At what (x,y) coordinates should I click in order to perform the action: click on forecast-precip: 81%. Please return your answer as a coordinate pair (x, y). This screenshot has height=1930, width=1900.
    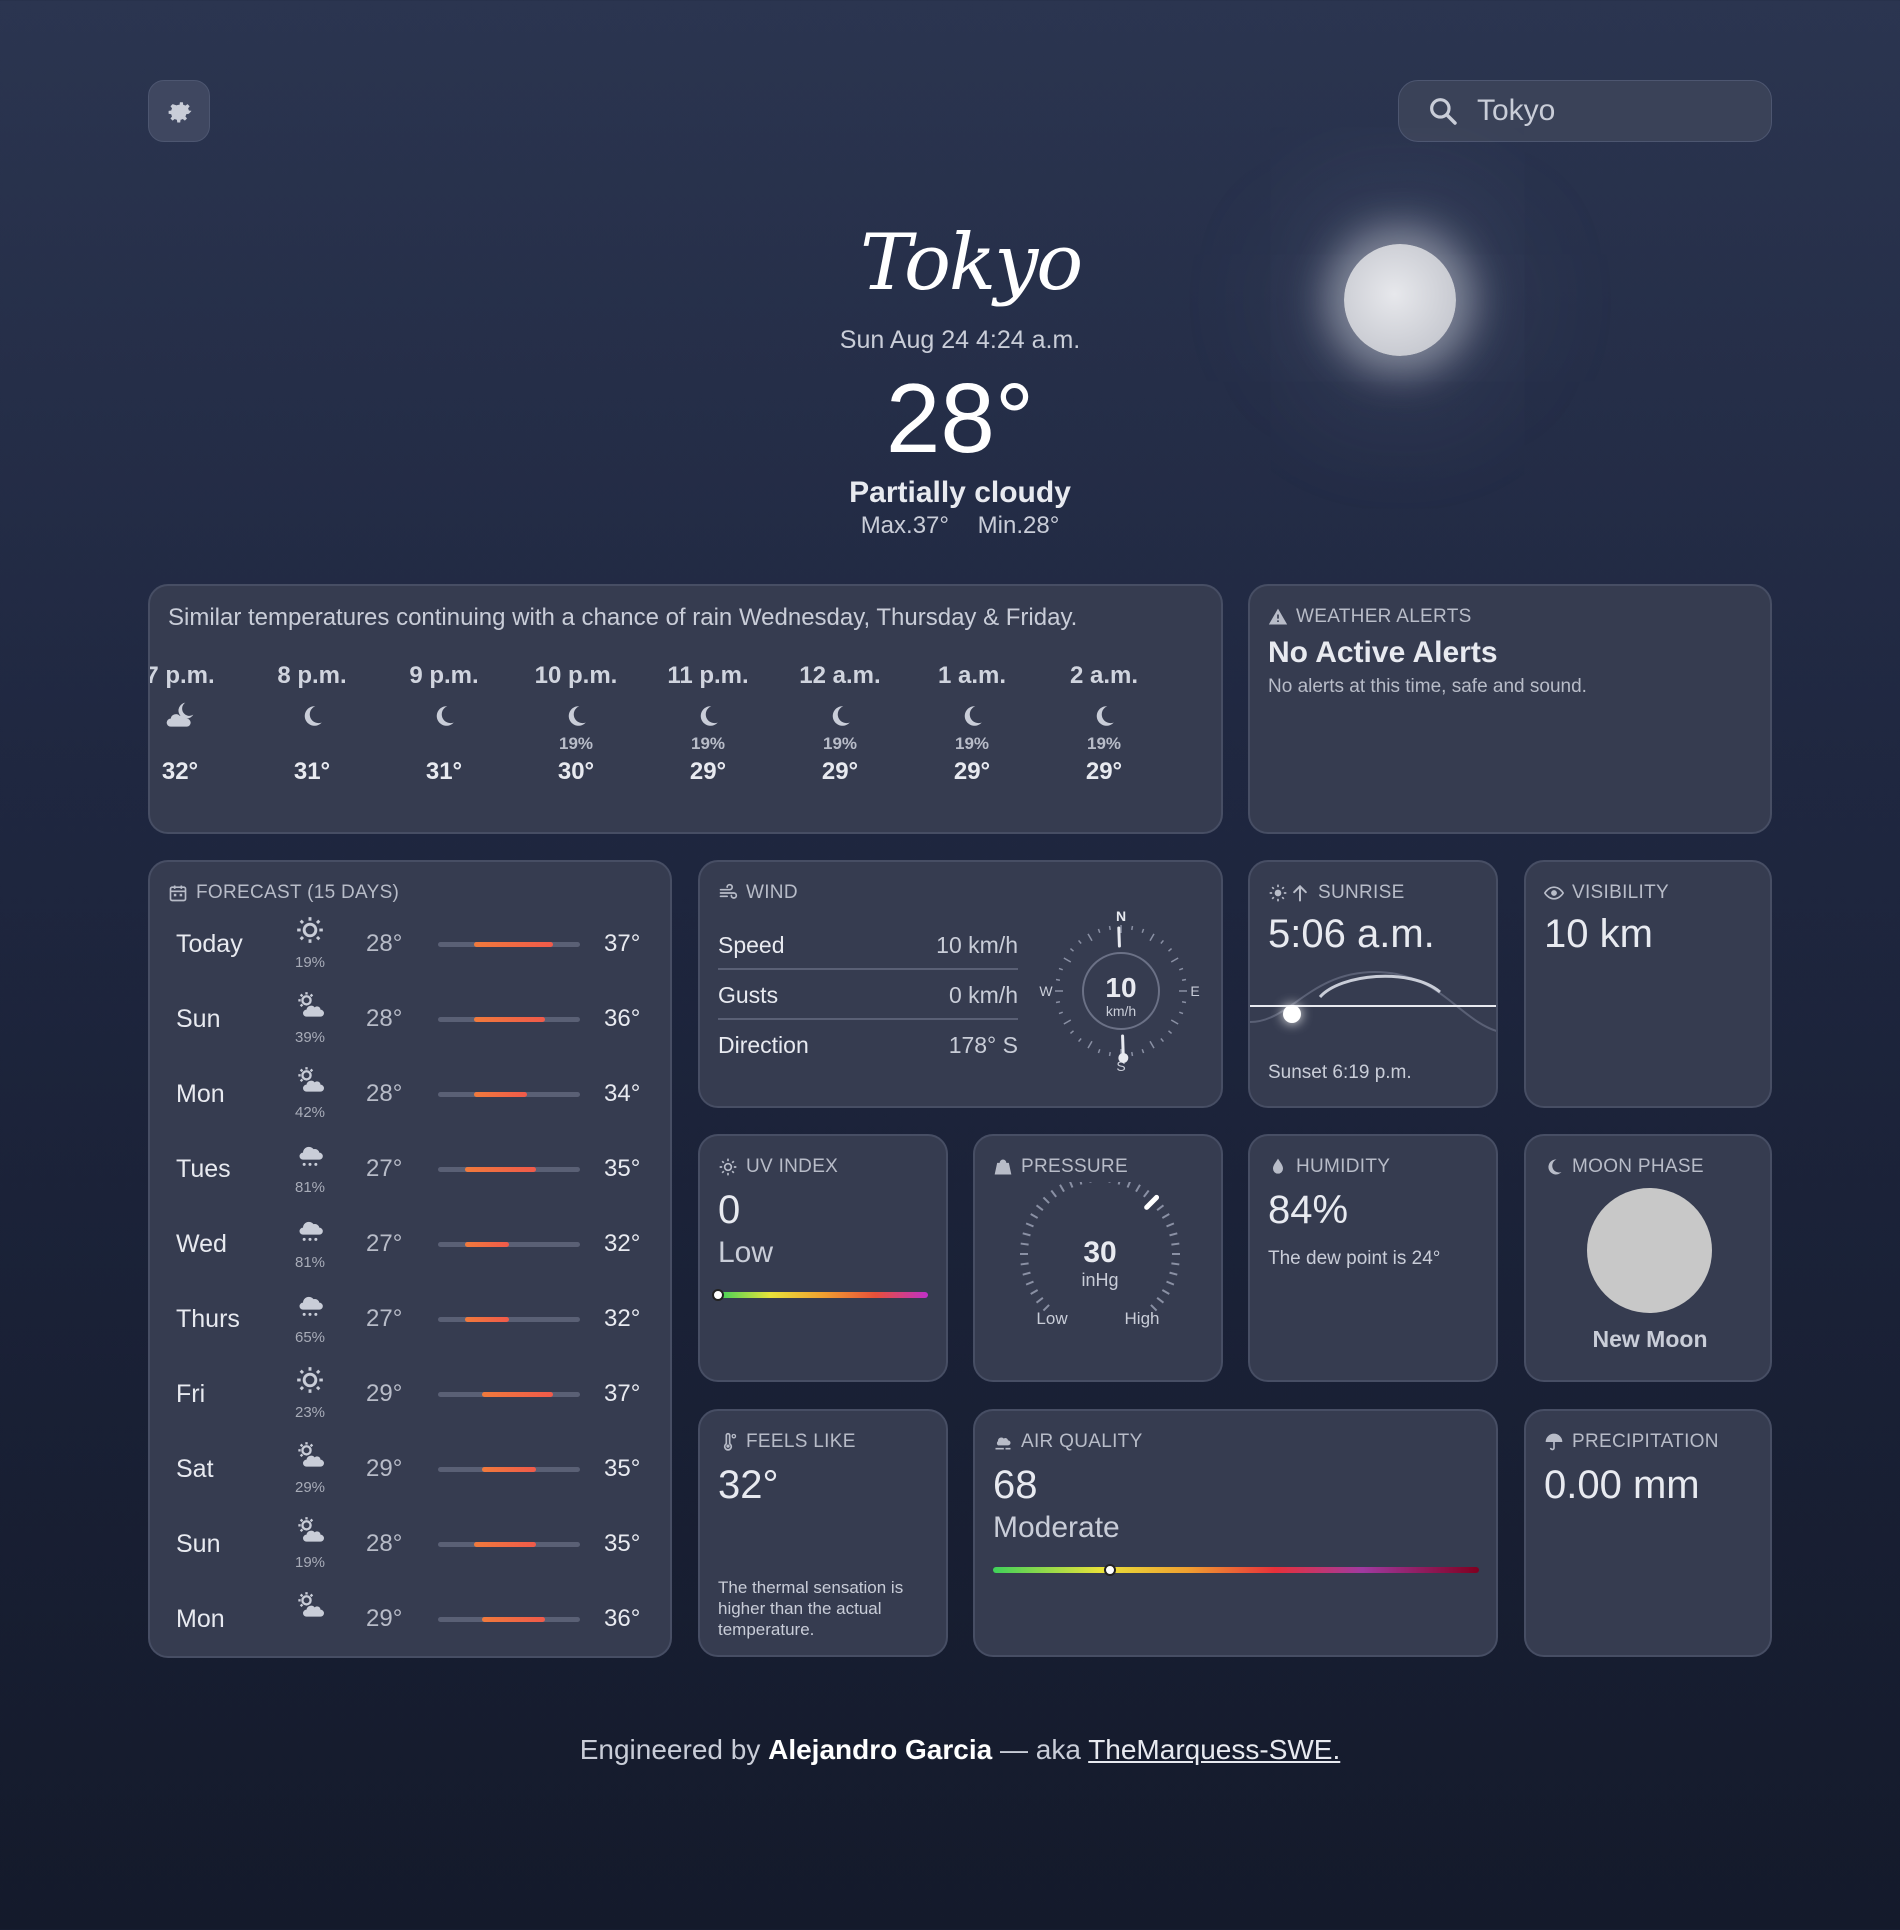
    Looking at the image, I should click on (310, 1262).